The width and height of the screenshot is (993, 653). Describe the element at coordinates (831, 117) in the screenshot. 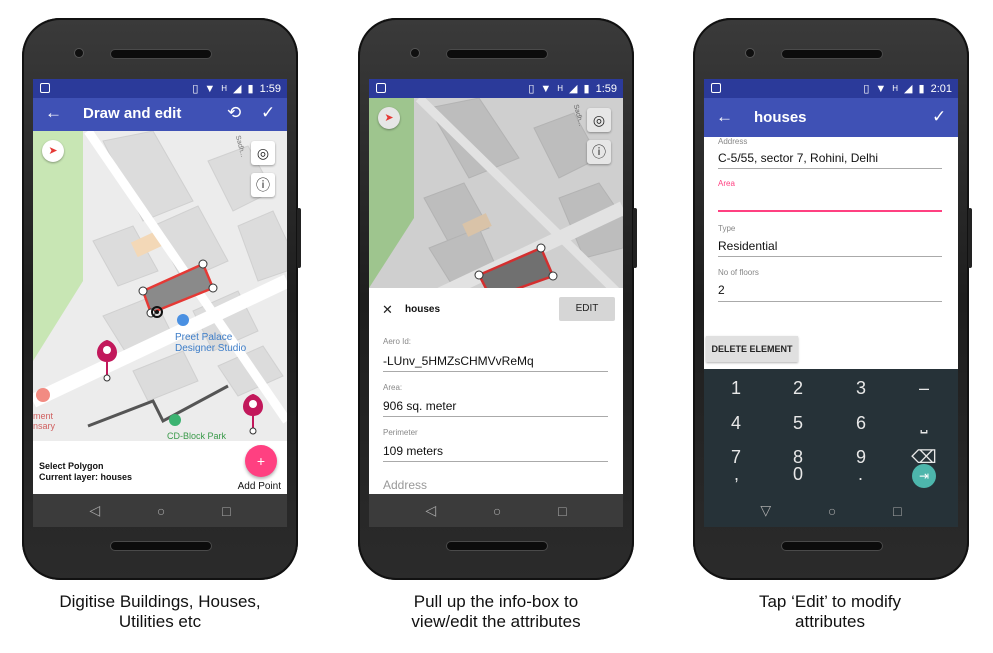

I see `app-bar: ← houses ✓` at that location.